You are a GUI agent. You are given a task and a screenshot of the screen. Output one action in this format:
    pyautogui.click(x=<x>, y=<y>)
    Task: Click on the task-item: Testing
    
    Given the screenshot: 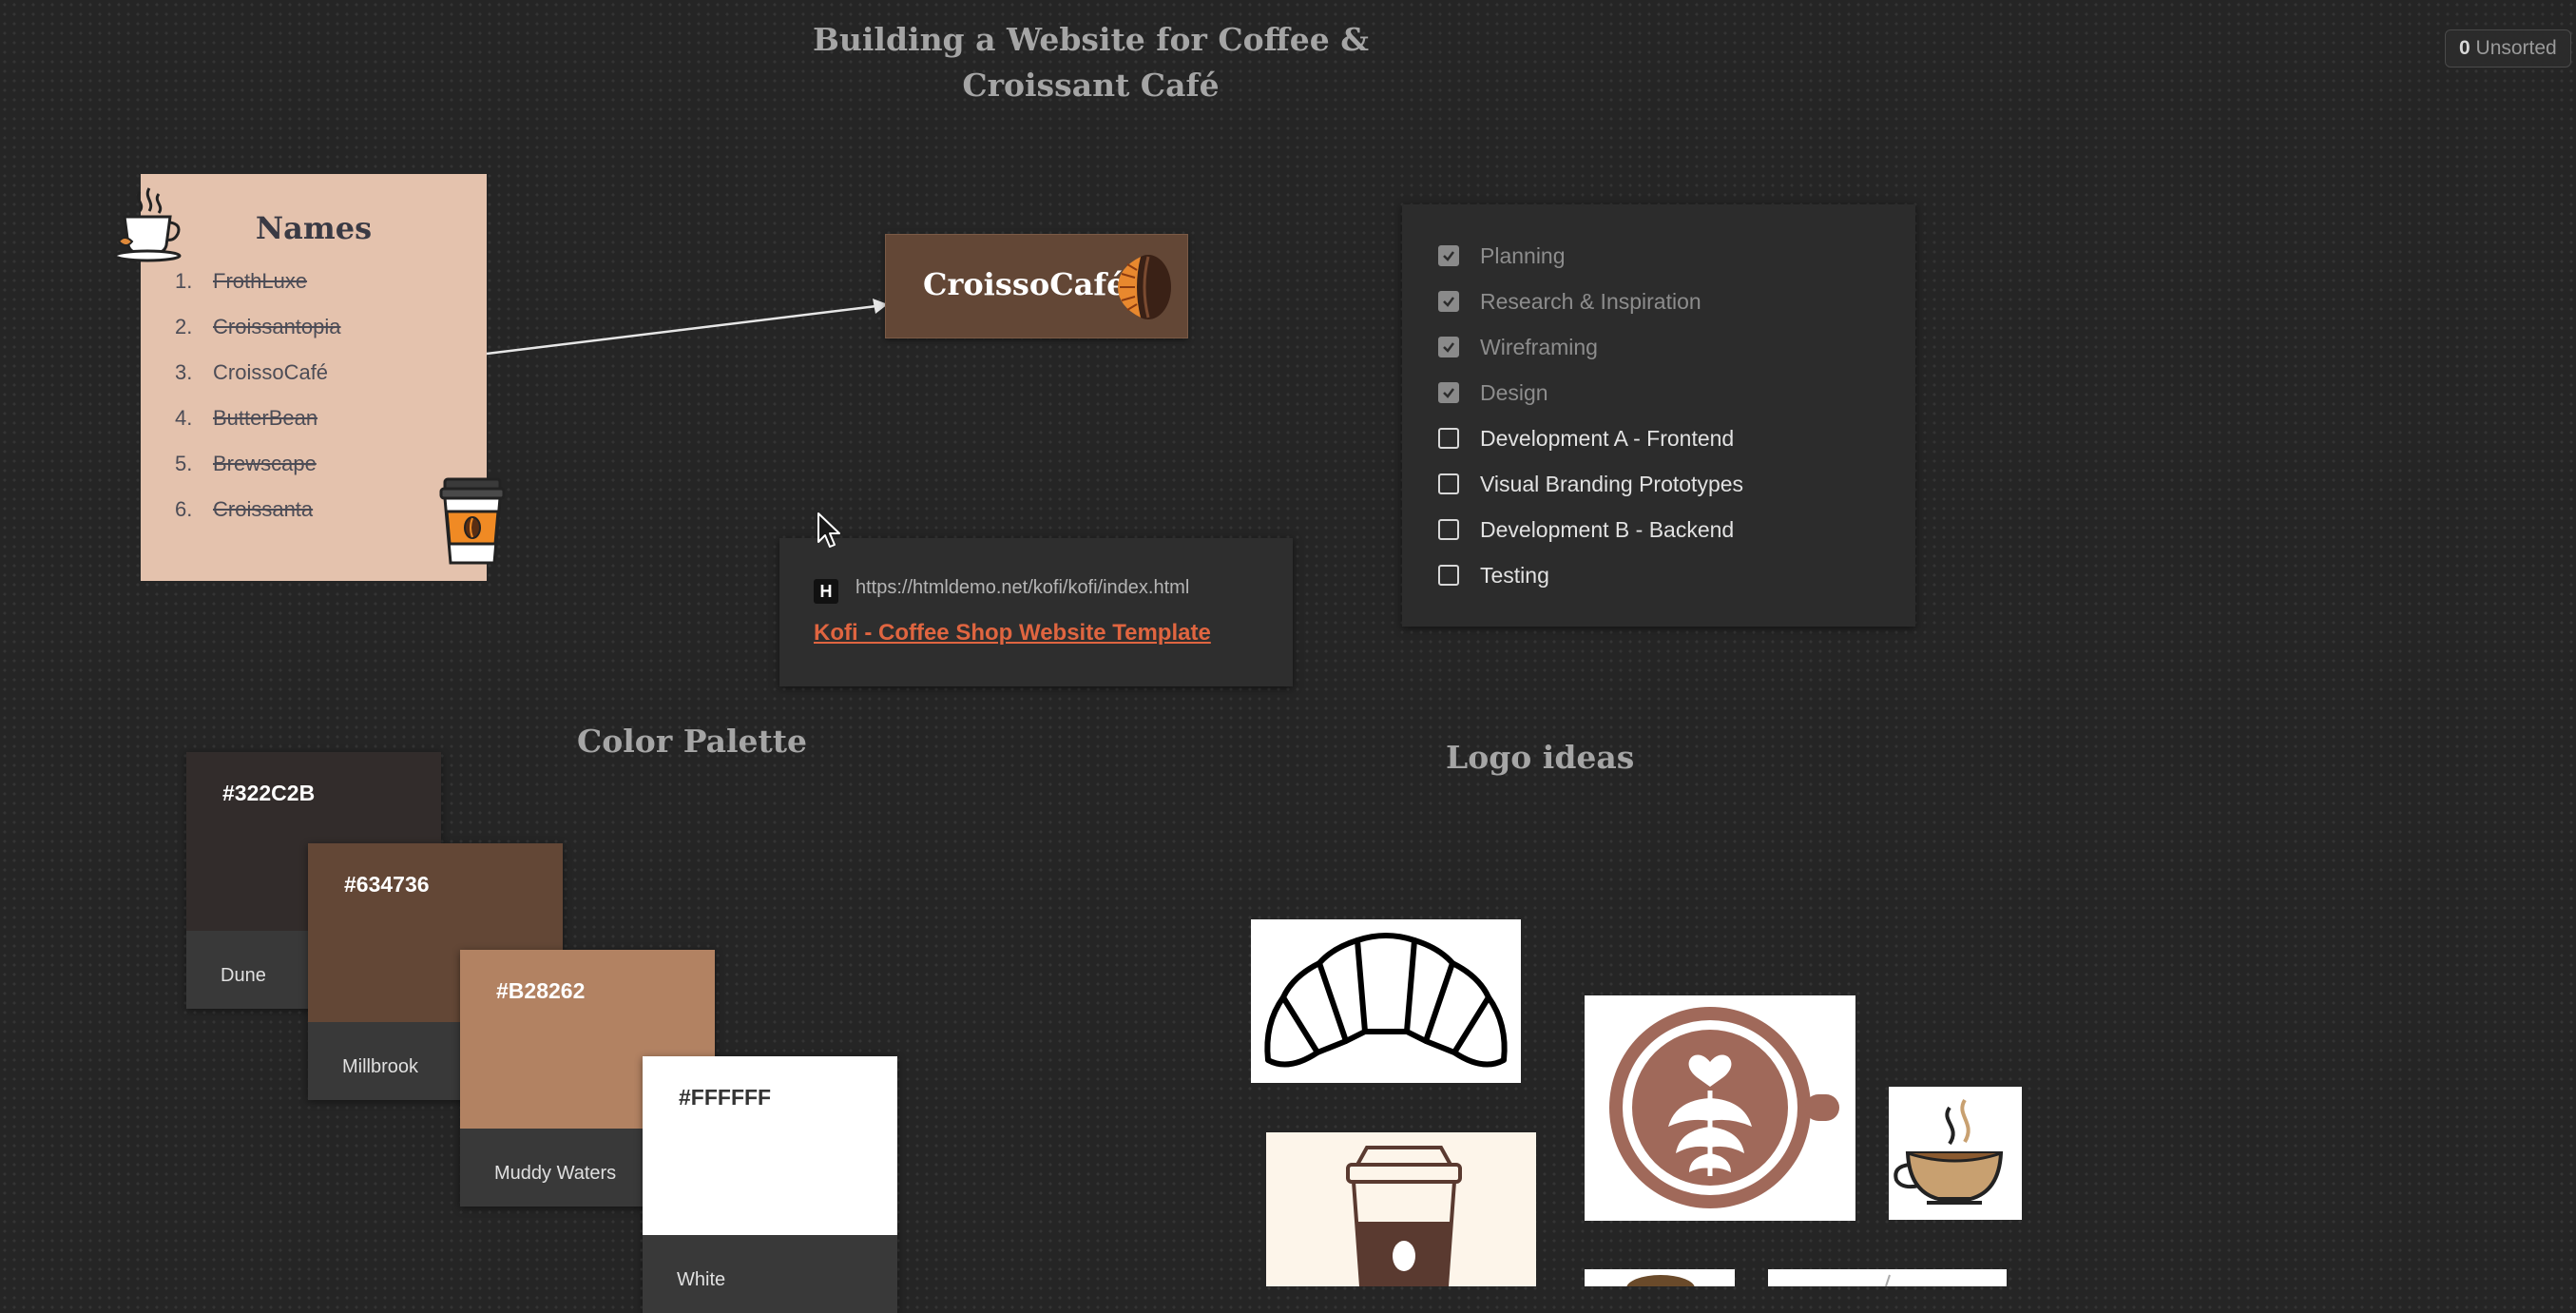 What is the action you would take?
    pyautogui.click(x=1494, y=575)
    